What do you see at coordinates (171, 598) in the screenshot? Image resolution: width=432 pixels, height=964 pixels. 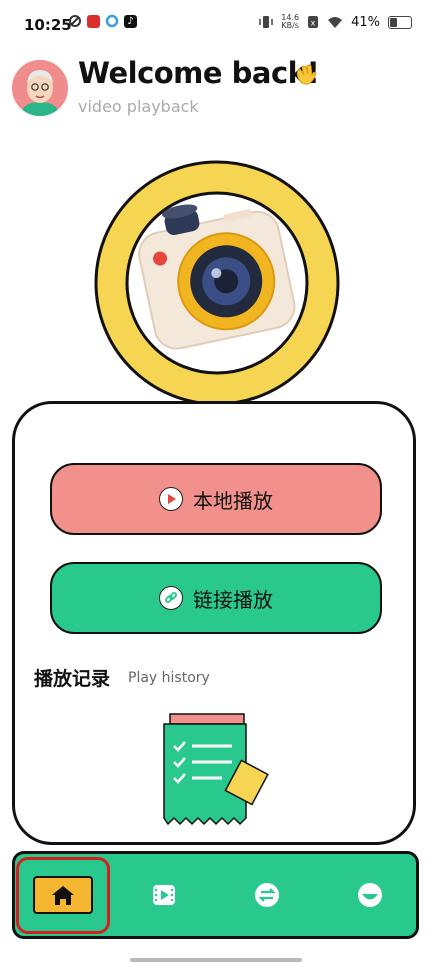 I see `link-icon` at bounding box center [171, 598].